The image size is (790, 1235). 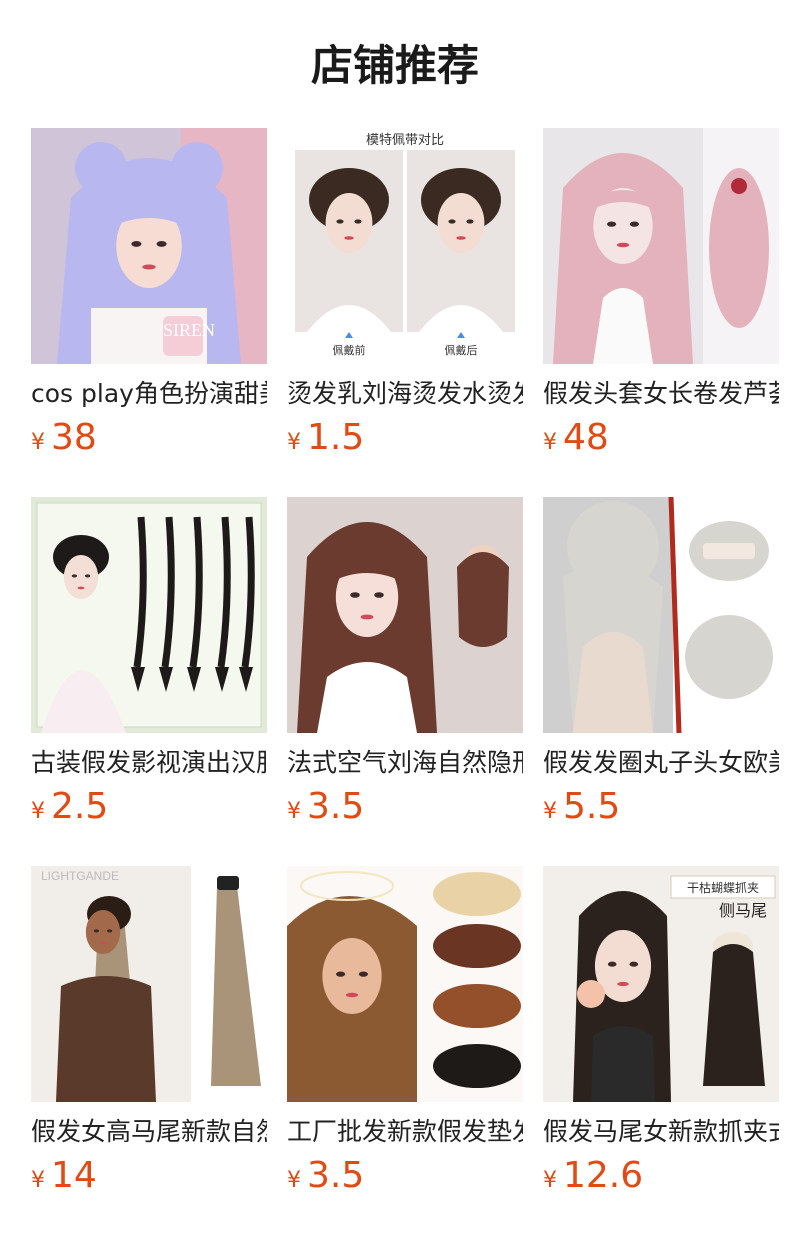 I want to click on product-image: SIREN, so click(x=149, y=246).